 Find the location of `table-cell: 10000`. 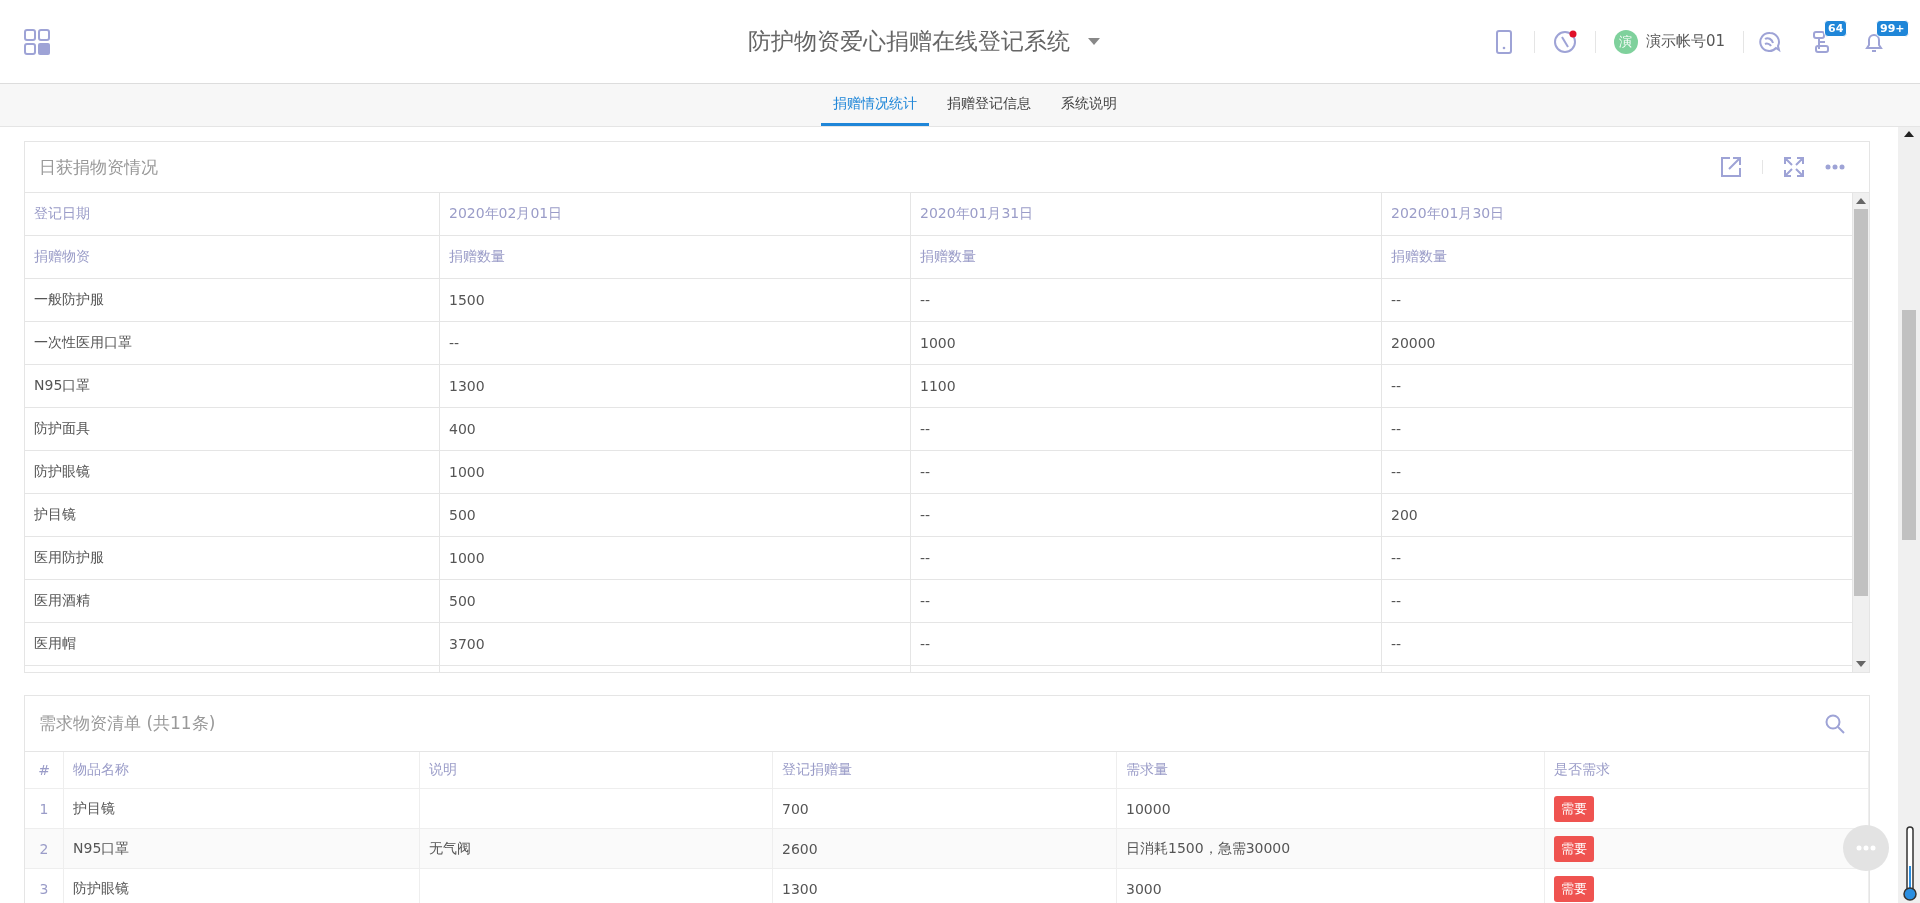

table-cell: 10000 is located at coordinates (1330, 808).